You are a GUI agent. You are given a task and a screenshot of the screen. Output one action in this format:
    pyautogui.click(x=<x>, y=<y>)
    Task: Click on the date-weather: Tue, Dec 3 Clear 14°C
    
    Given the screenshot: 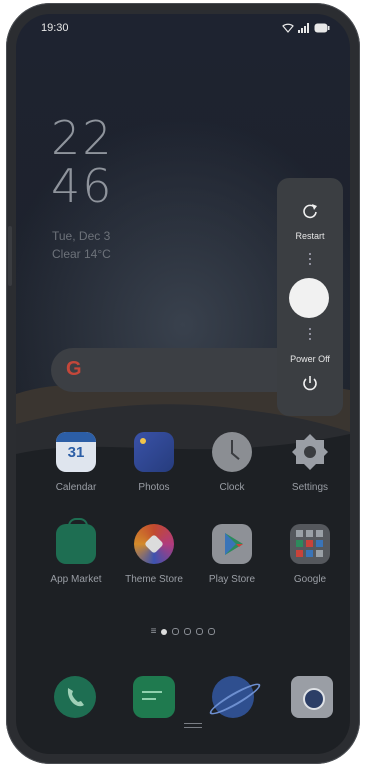 What is the action you would take?
    pyautogui.click(x=81, y=245)
    